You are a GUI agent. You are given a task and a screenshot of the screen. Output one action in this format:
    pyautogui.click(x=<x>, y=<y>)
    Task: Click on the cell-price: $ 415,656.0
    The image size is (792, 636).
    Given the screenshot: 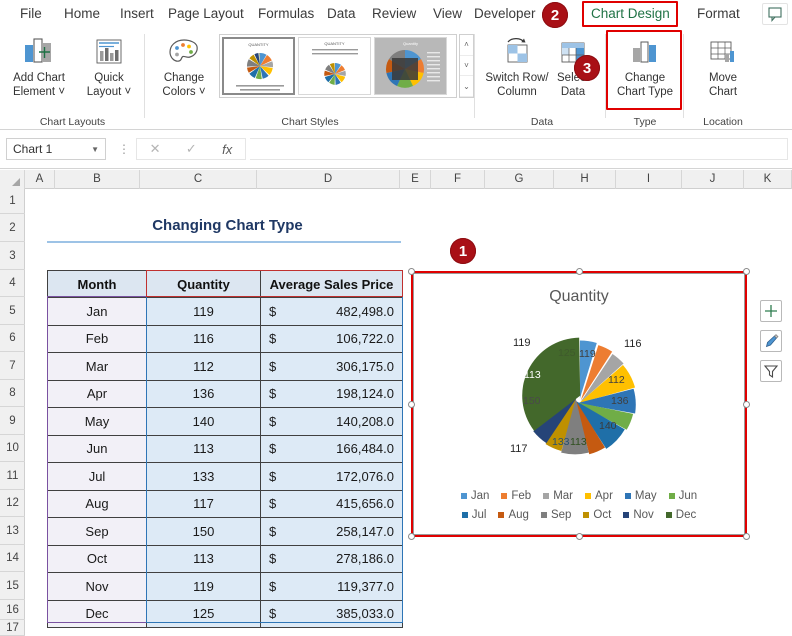 What is the action you would take?
    pyautogui.click(x=331, y=503)
    